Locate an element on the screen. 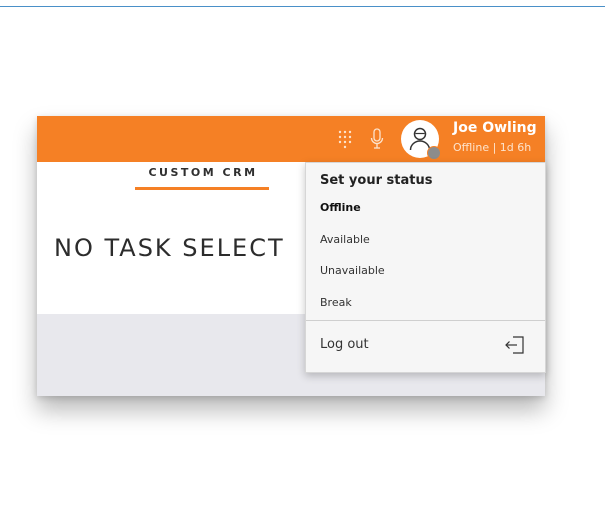 Image resolution: width=605 pixels, height=524 pixels. user-status-text: Offline | 1d 6h is located at coordinates (492, 147).